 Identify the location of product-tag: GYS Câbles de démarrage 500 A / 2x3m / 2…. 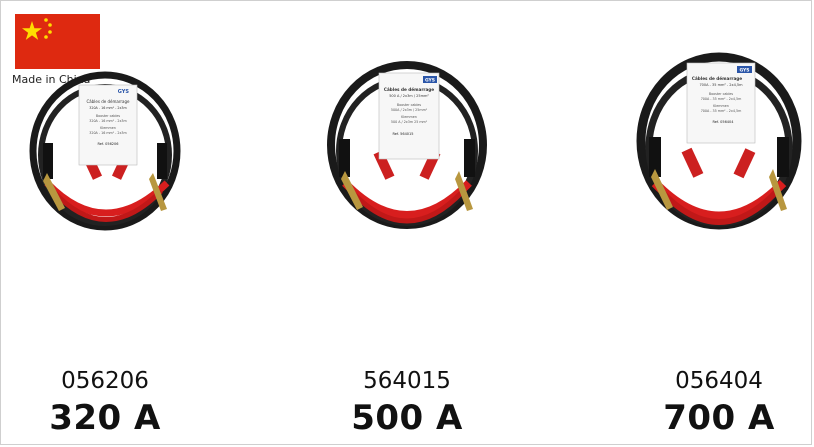
(409, 116).